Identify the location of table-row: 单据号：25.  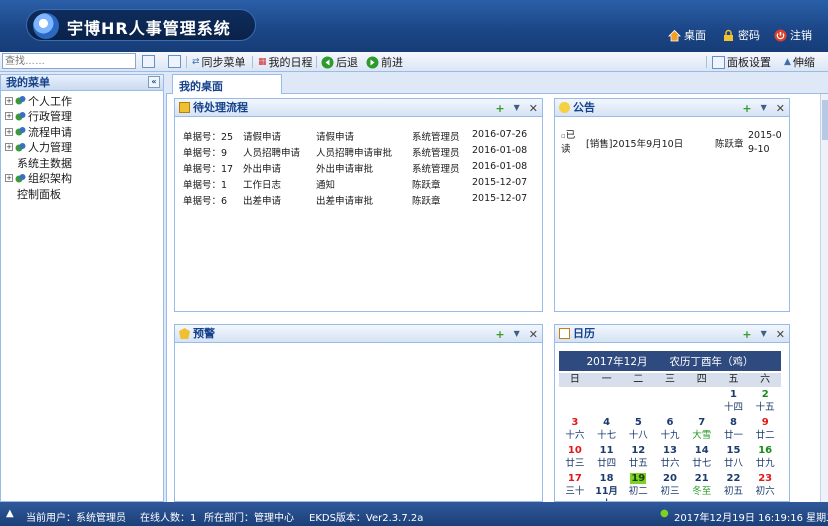
(208, 136).